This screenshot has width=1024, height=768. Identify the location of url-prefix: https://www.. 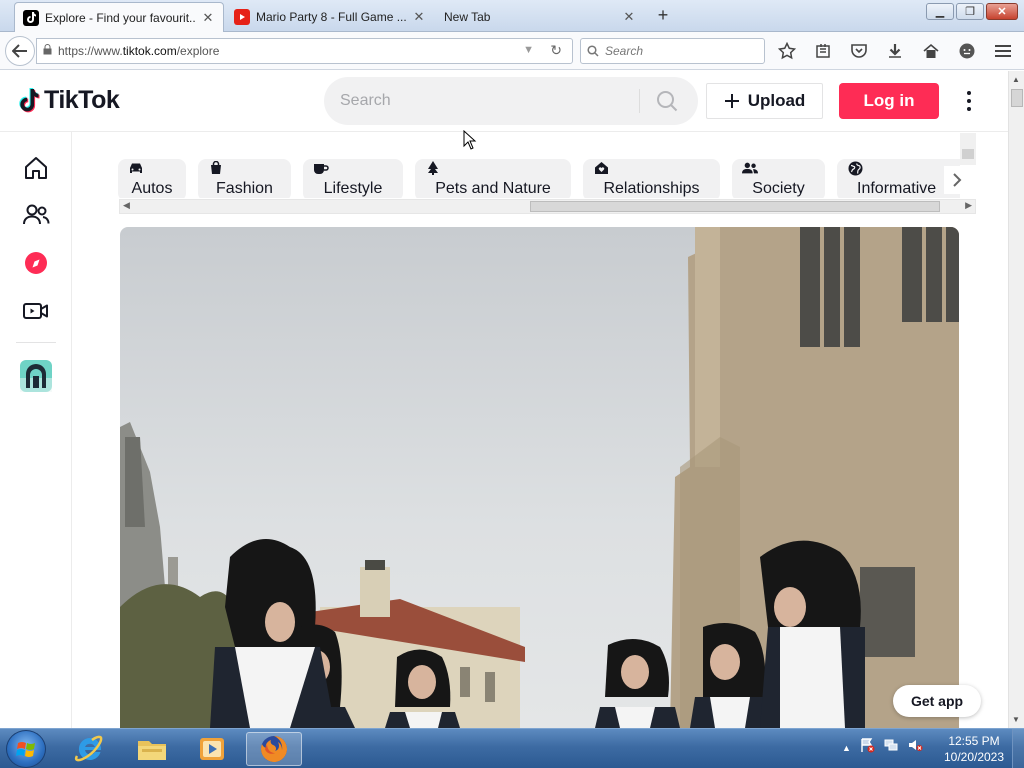
(90, 51).